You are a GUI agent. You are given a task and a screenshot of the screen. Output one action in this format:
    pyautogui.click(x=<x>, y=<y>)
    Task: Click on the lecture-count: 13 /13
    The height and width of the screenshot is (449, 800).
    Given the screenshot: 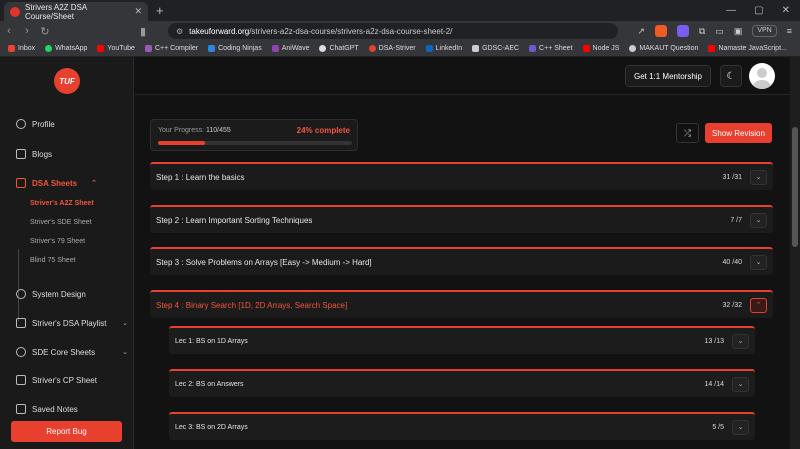 What is the action you would take?
    pyautogui.click(x=714, y=341)
    